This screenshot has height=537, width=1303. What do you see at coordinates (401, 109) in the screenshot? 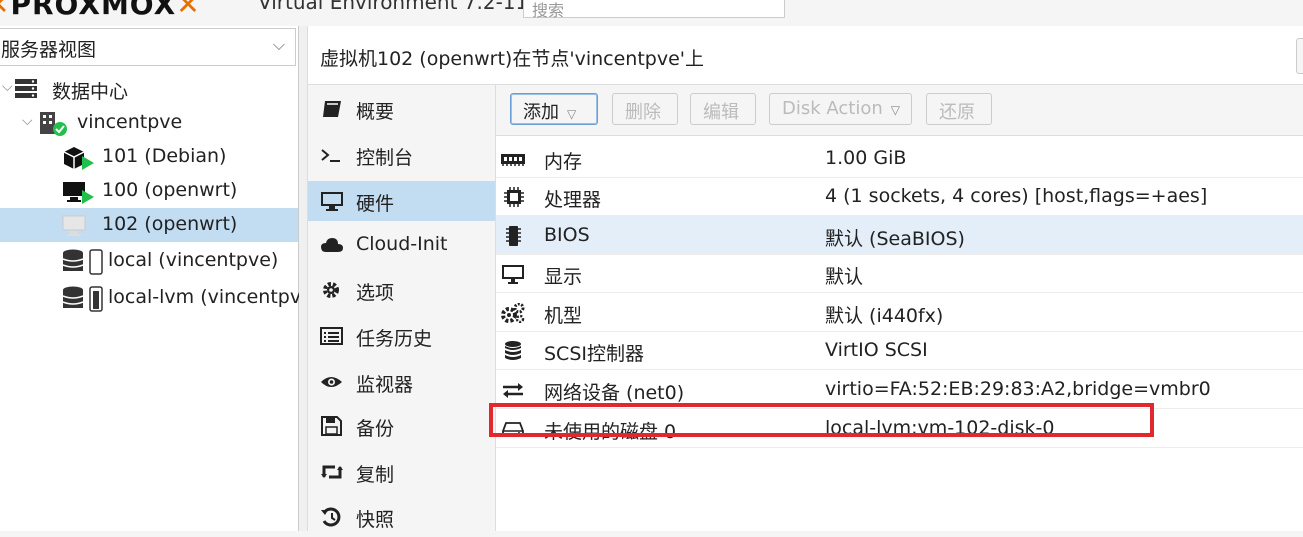
I see `nav-summary: 概要` at bounding box center [401, 109].